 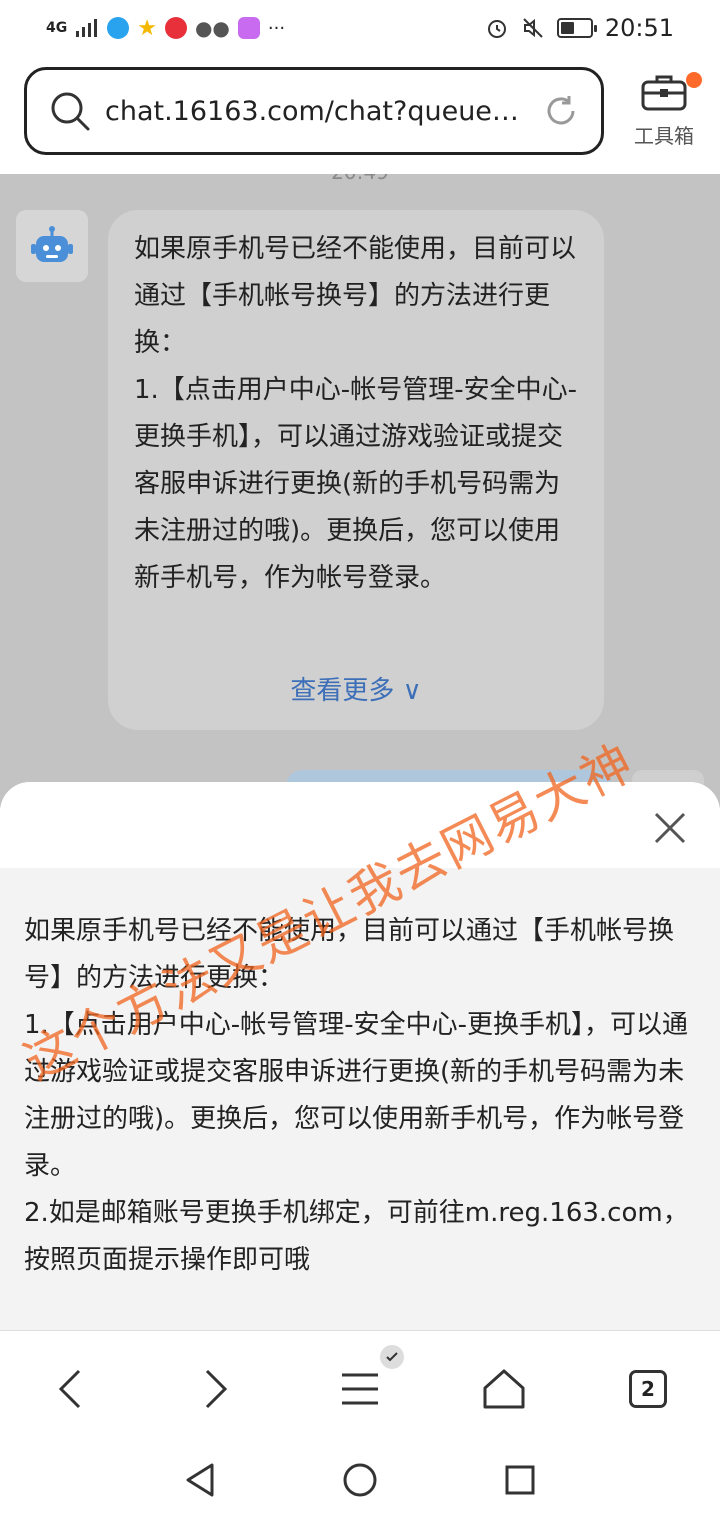 What do you see at coordinates (57, 28) in the screenshot?
I see `signal-icon: 4G` at bounding box center [57, 28].